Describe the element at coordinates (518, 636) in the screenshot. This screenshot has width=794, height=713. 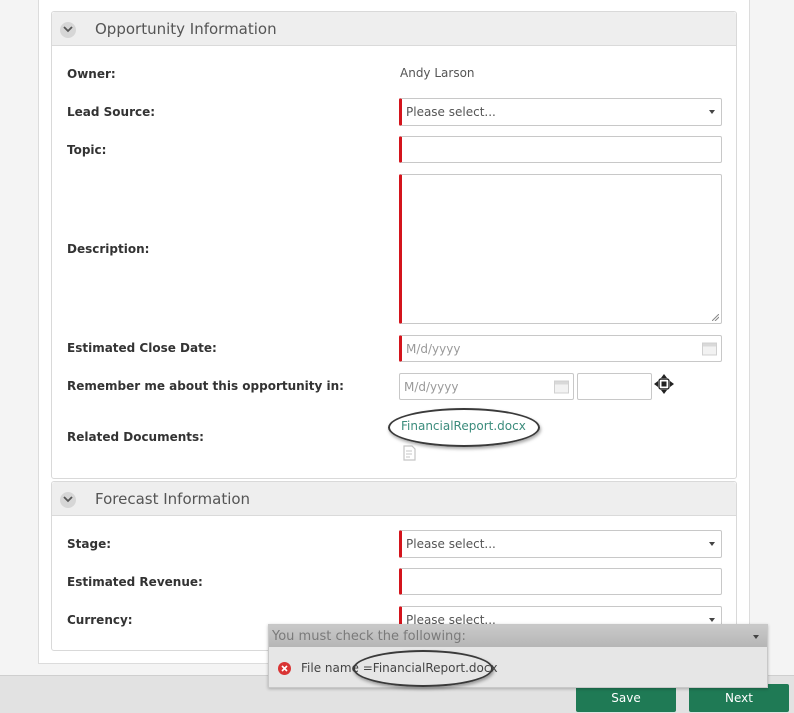
I see `validation-popup-header: You must check the following:` at that location.